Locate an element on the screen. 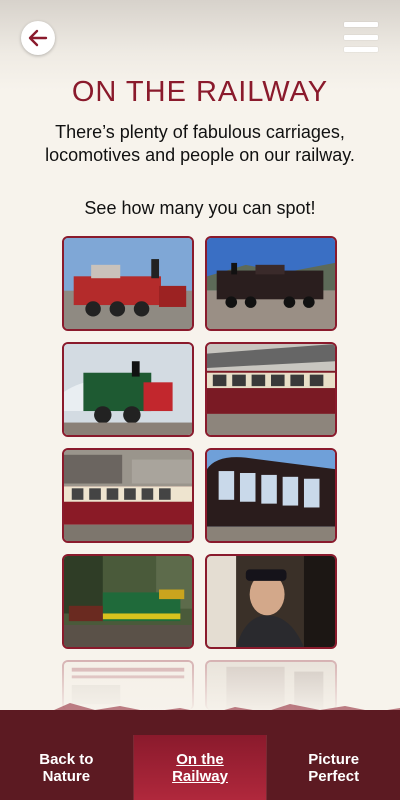  gallery-photo-carriage-houses is located at coordinates (128, 495).